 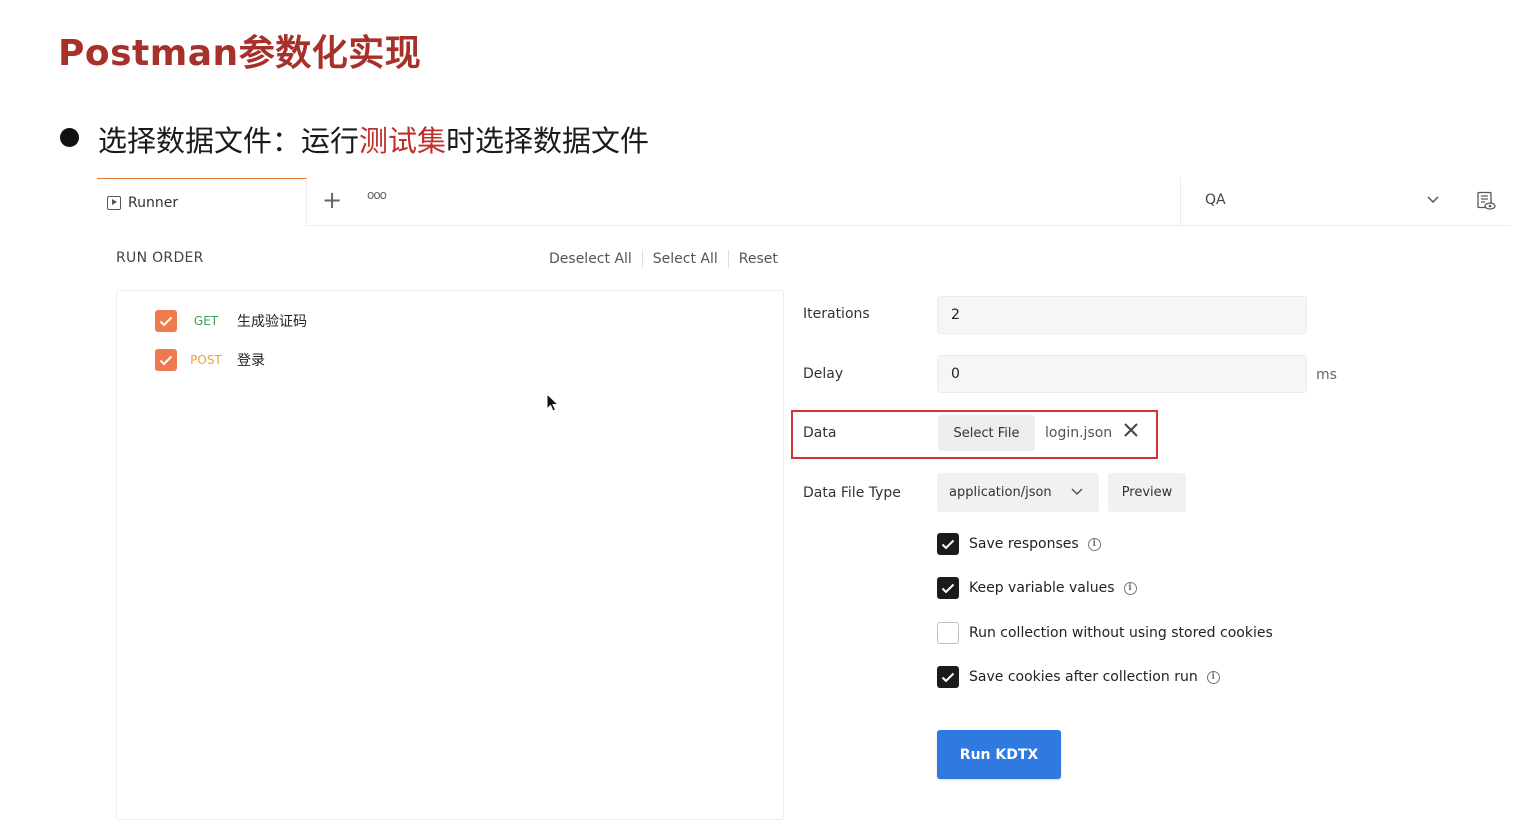 I want to click on more-tabs-button: ooo, so click(x=377, y=195).